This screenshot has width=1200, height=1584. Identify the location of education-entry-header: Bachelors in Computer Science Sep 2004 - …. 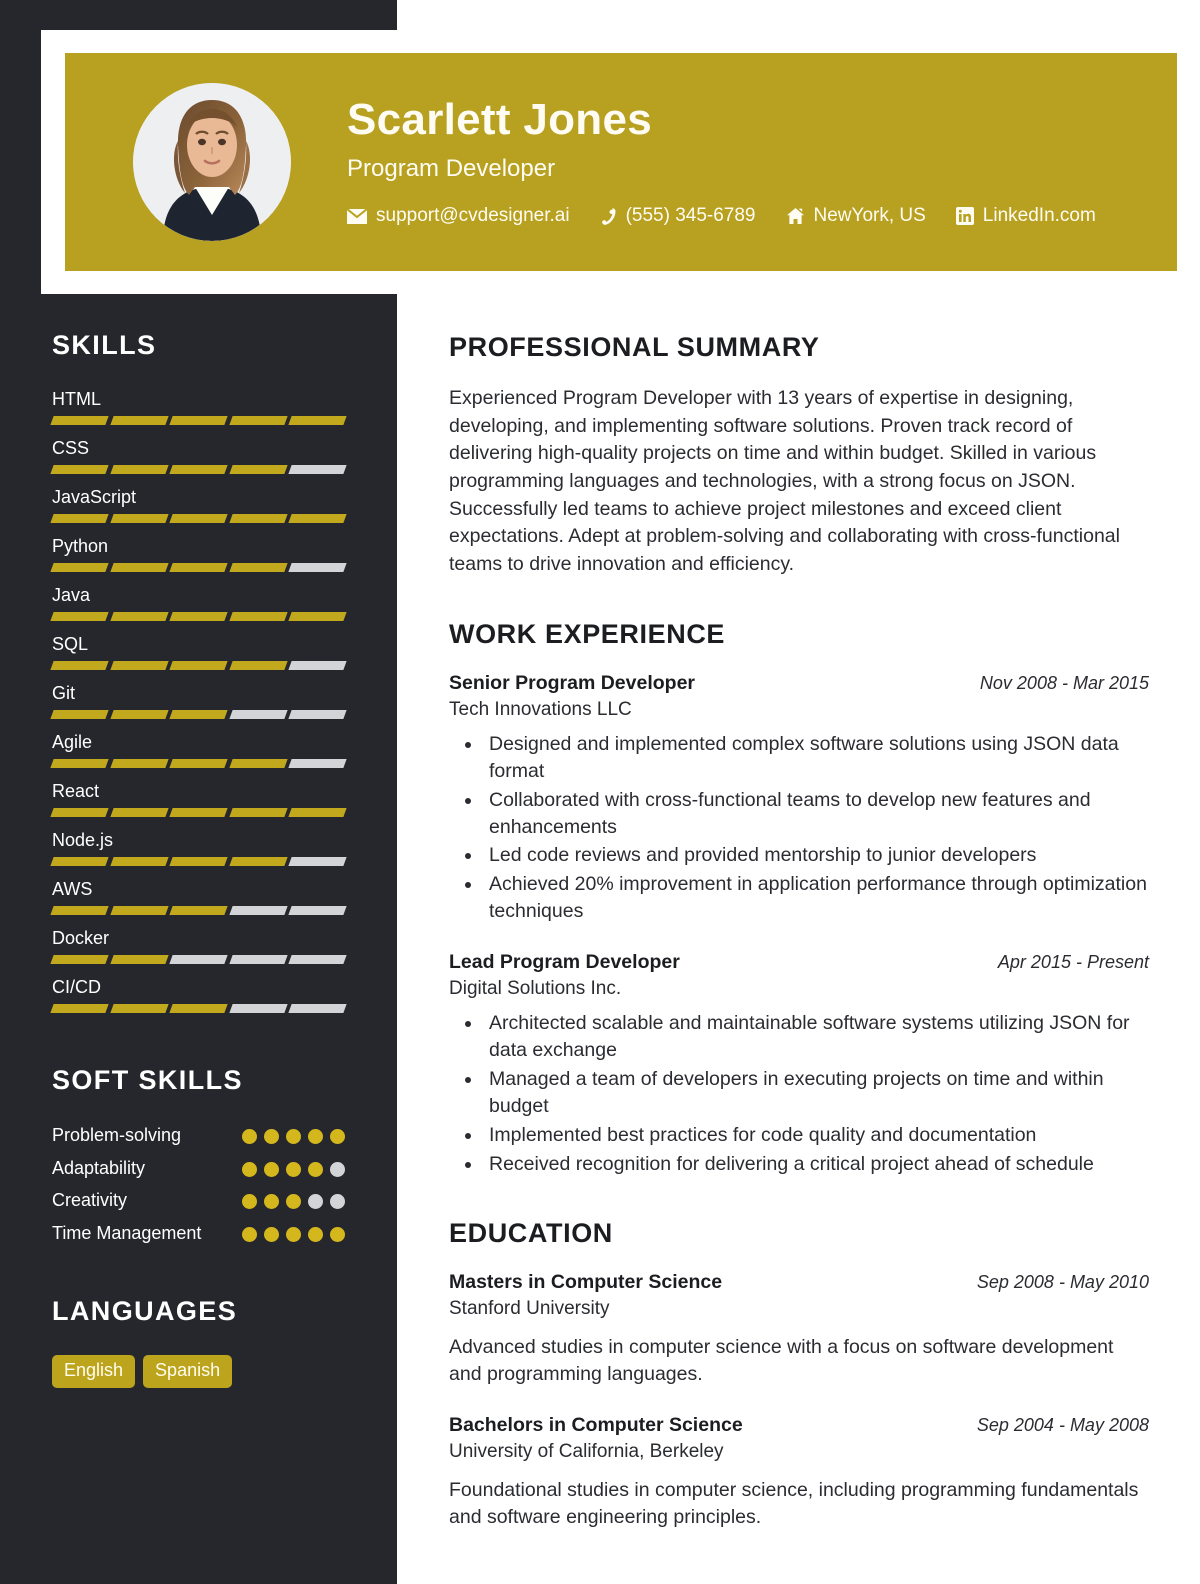
(799, 1425).